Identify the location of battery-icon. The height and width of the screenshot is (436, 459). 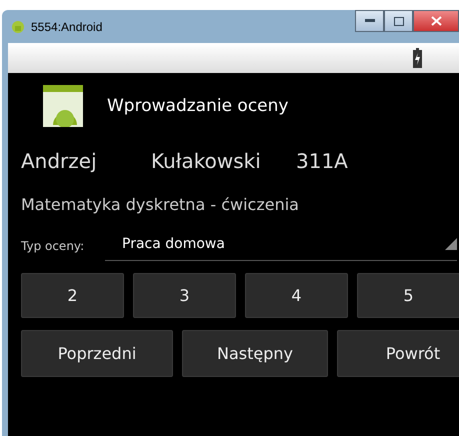
(417, 58).